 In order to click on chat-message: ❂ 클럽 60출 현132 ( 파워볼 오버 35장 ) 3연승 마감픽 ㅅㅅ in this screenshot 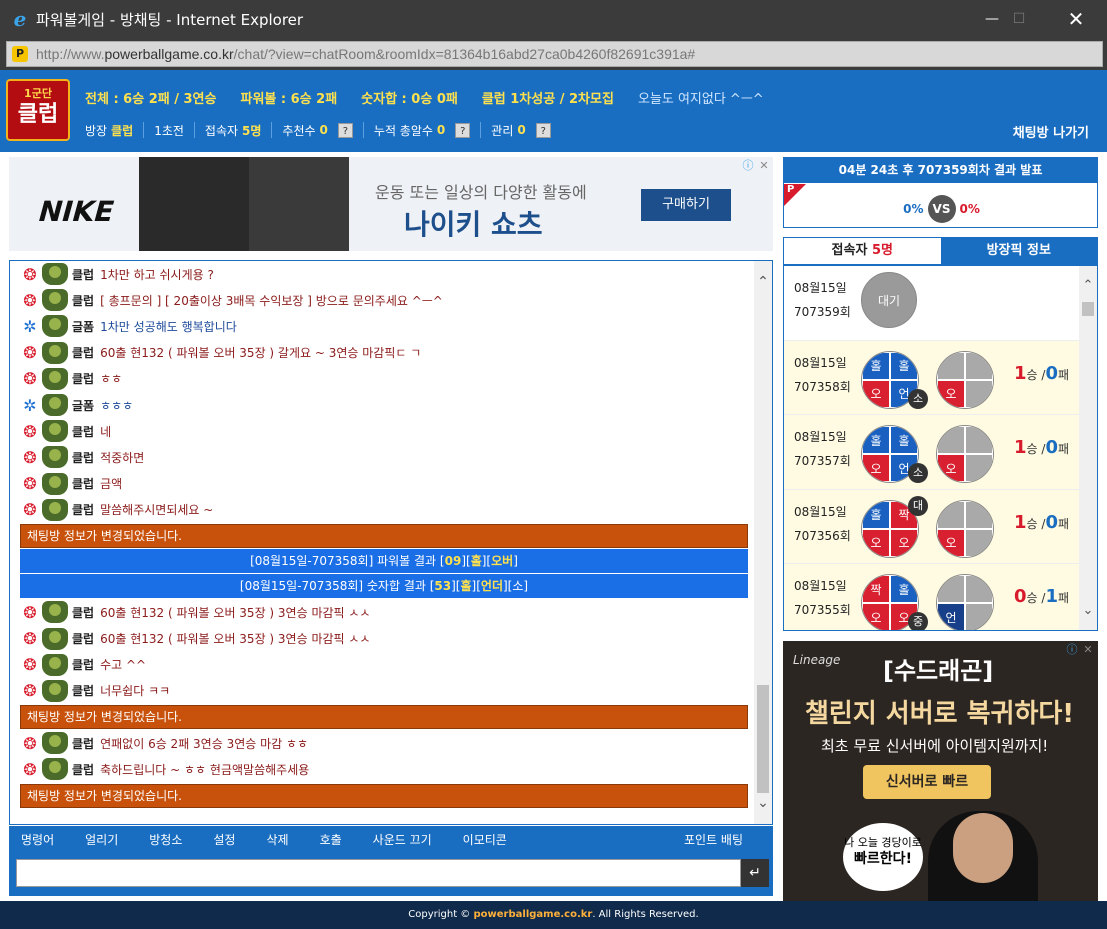, I will do `click(384, 612)`.